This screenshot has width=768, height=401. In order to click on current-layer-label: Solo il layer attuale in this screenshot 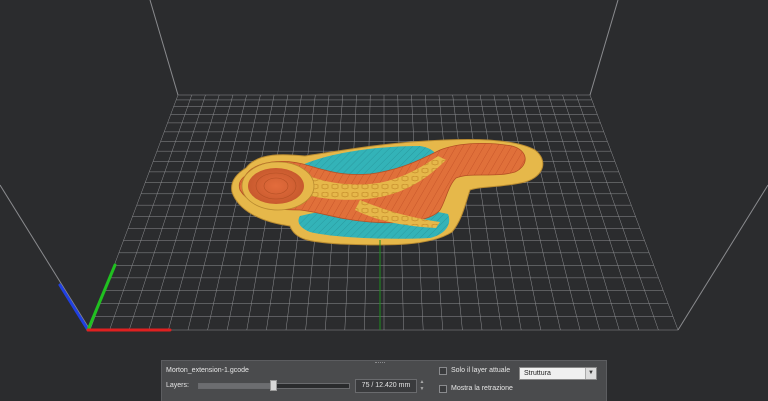, I will do `click(481, 370)`.